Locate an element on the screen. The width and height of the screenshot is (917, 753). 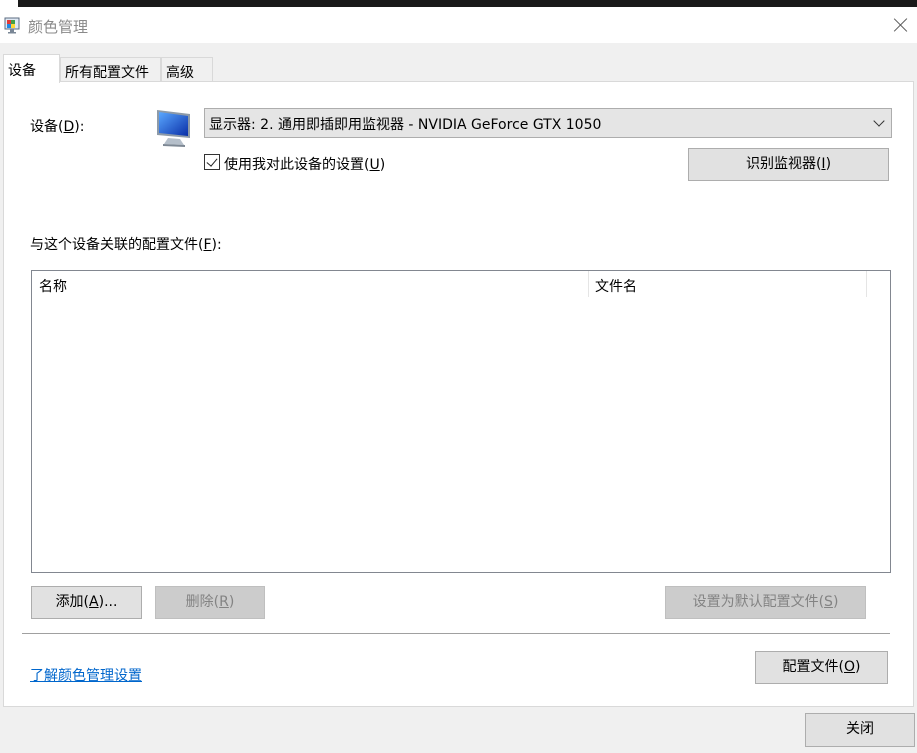
use-my-settings-checkbox is located at coordinates (212, 162).